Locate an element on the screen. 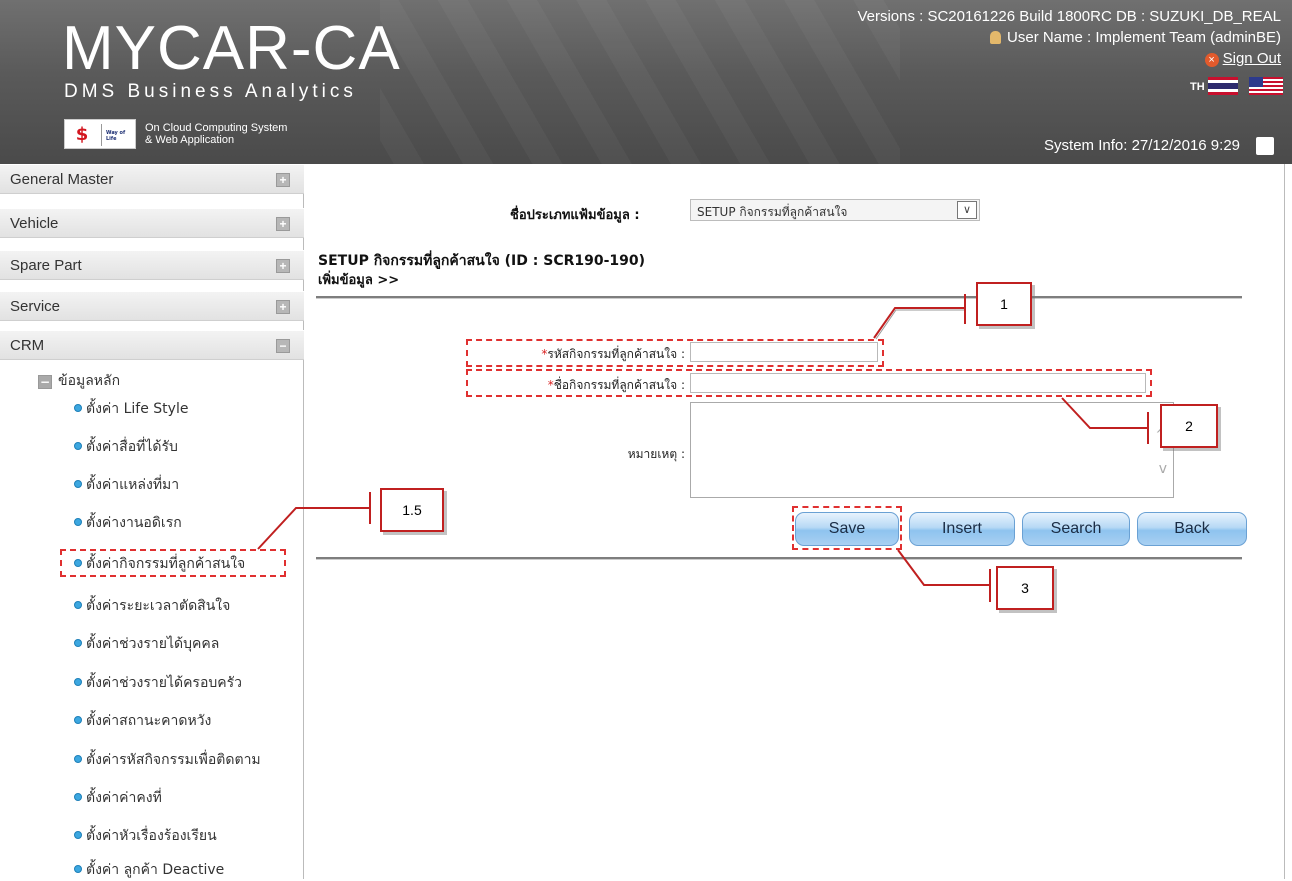 This screenshot has width=1292, height=881. callout-1-5: 1.5 is located at coordinates (412, 510).